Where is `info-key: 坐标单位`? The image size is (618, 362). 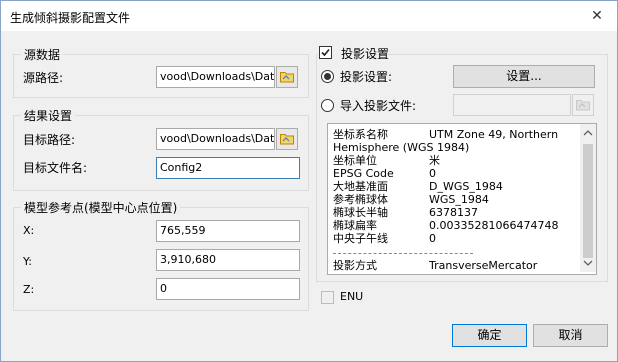 info-key: 坐标单位 is located at coordinates (355, 160).